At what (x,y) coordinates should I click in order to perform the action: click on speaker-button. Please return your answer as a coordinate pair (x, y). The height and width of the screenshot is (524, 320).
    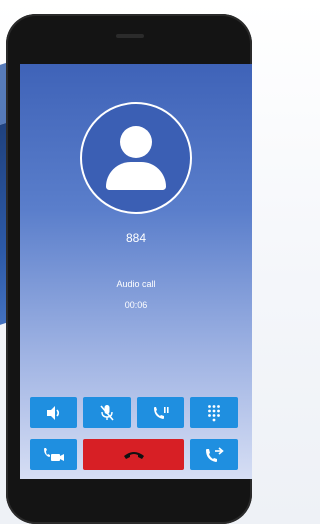
    Looking at the image, I should click on (53, 412).